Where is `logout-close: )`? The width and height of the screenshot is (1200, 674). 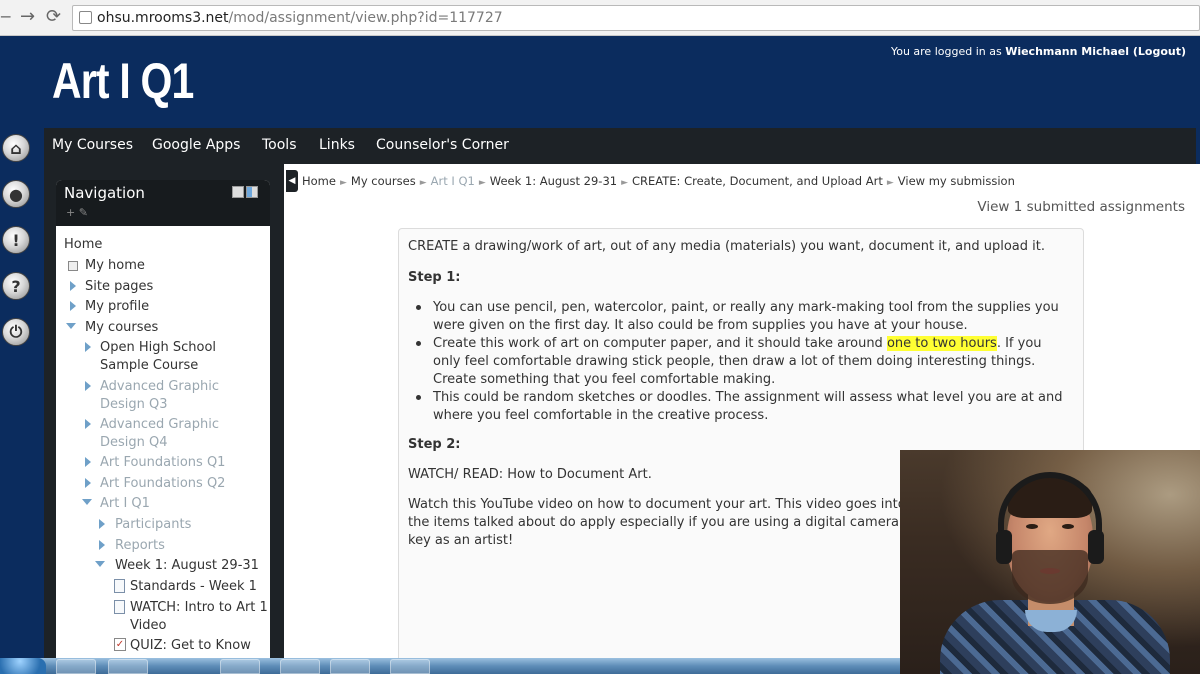 logout-close: ) is located at coordinates (1183, 51).